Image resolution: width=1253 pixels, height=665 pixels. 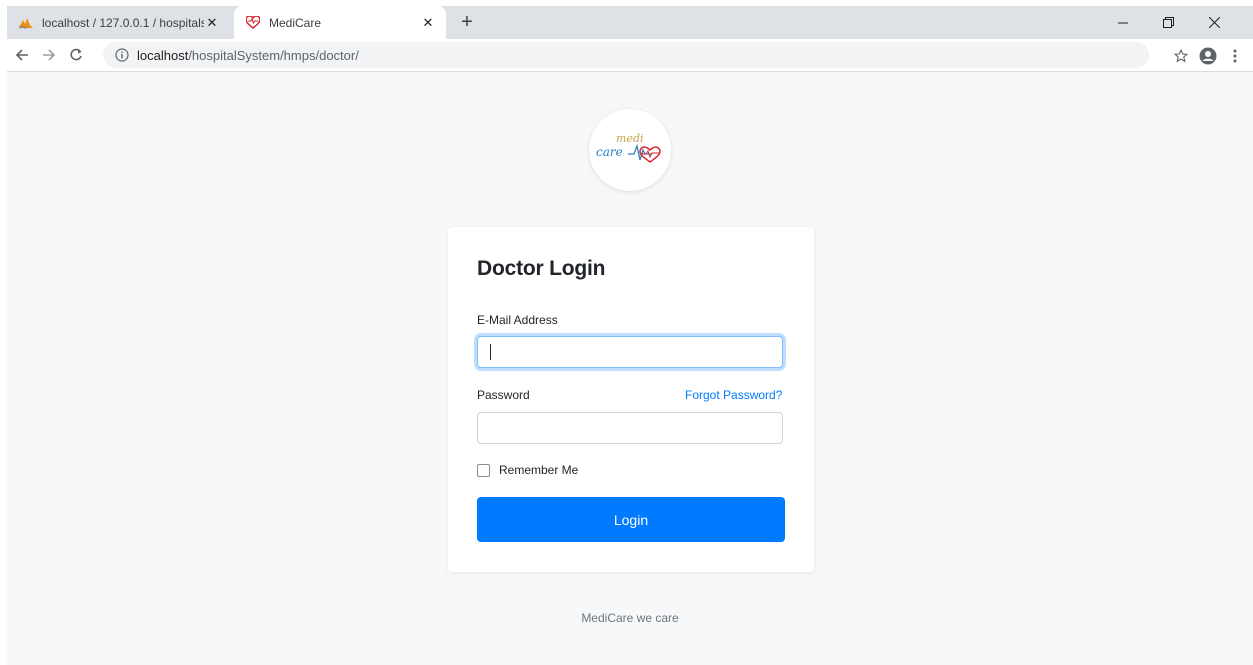 I want to click on account-icon, so click(x=1208, y=56).